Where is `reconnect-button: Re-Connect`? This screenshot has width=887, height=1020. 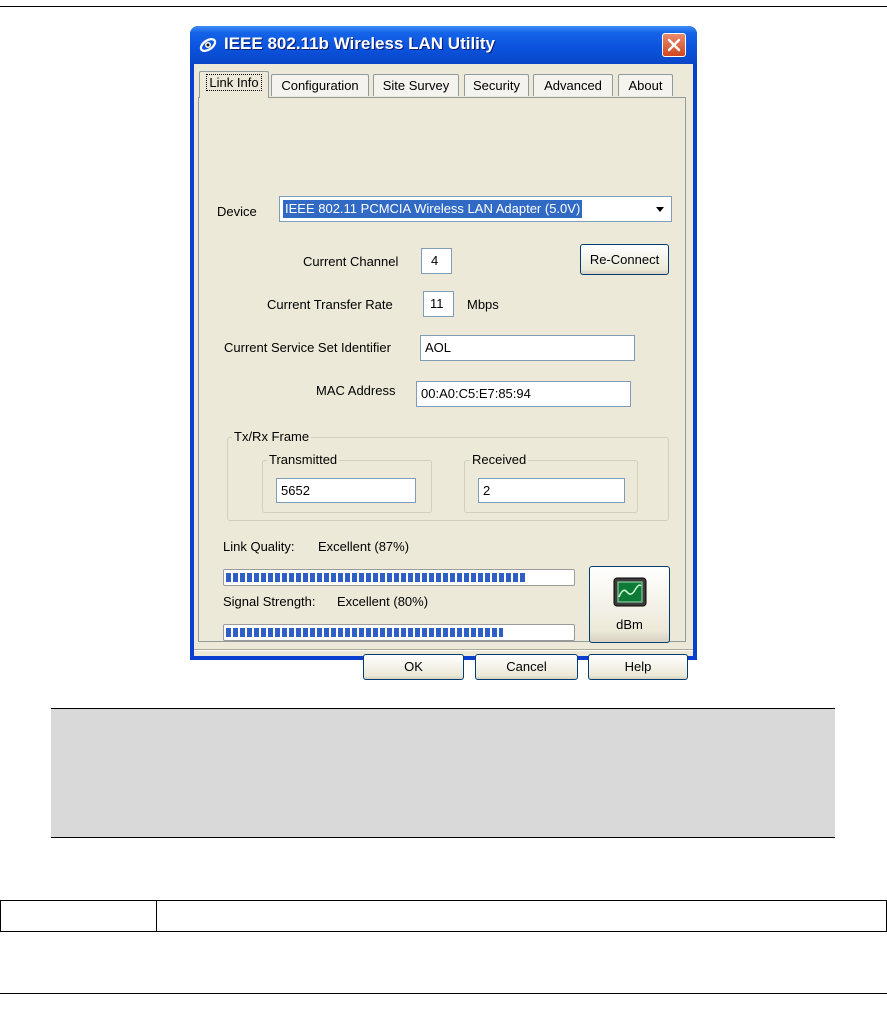
reconnect-button: Re-Connect is located at coordinates (624, 259).